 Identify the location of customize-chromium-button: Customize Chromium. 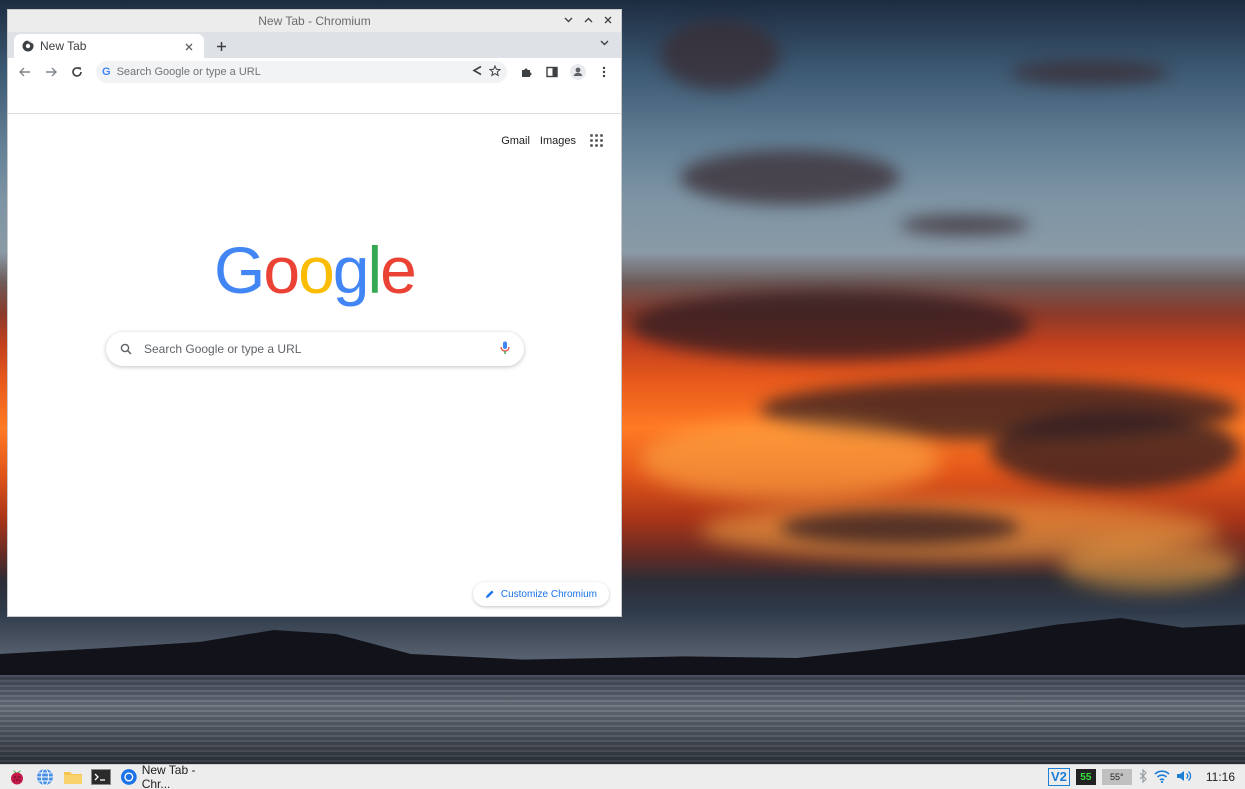
(540, 594).